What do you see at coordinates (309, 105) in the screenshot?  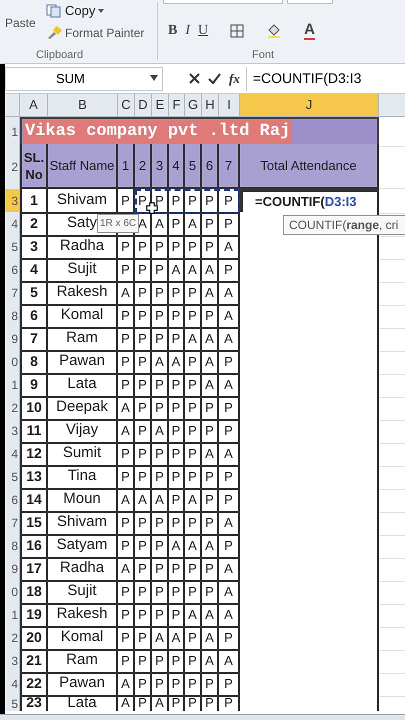 I see `column-header: J` at bounding box center [309, 105].